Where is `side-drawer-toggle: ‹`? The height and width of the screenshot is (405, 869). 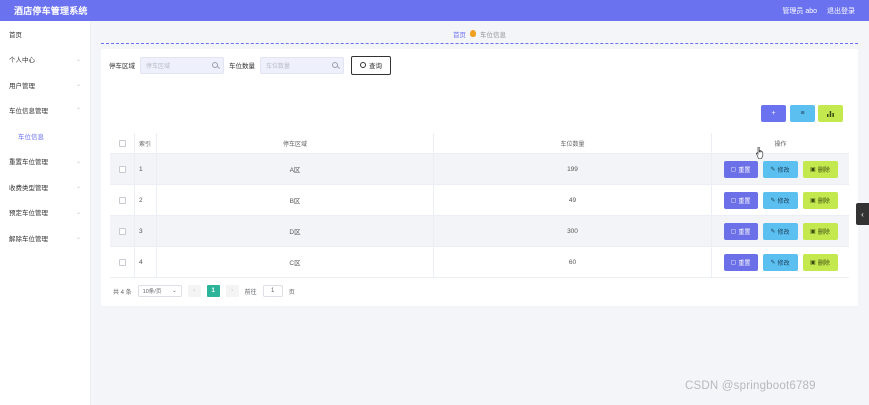 side-drawer-toggle: ‹ is located at coordinates (862, 214).